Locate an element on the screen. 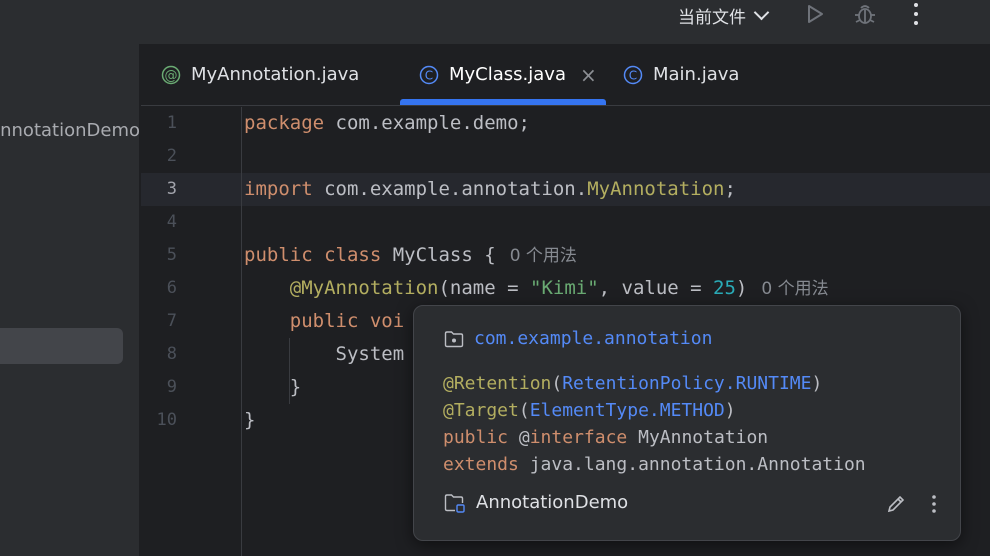 The width and height of the screenshot is (990, 556). code-line-10: } is located at coordinates (249, 420).